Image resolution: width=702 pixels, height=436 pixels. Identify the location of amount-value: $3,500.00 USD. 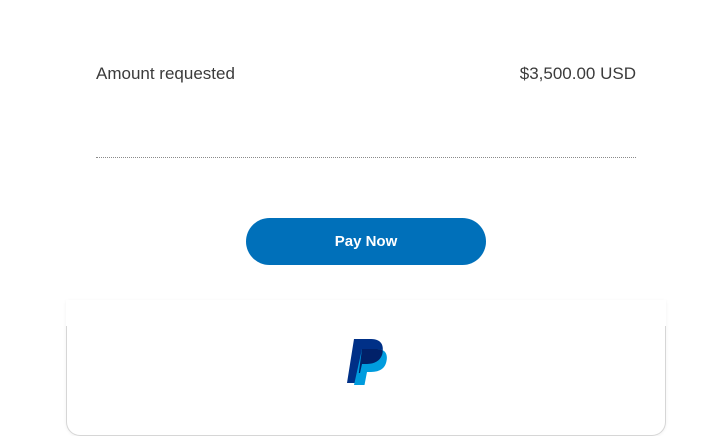
(577, 73).